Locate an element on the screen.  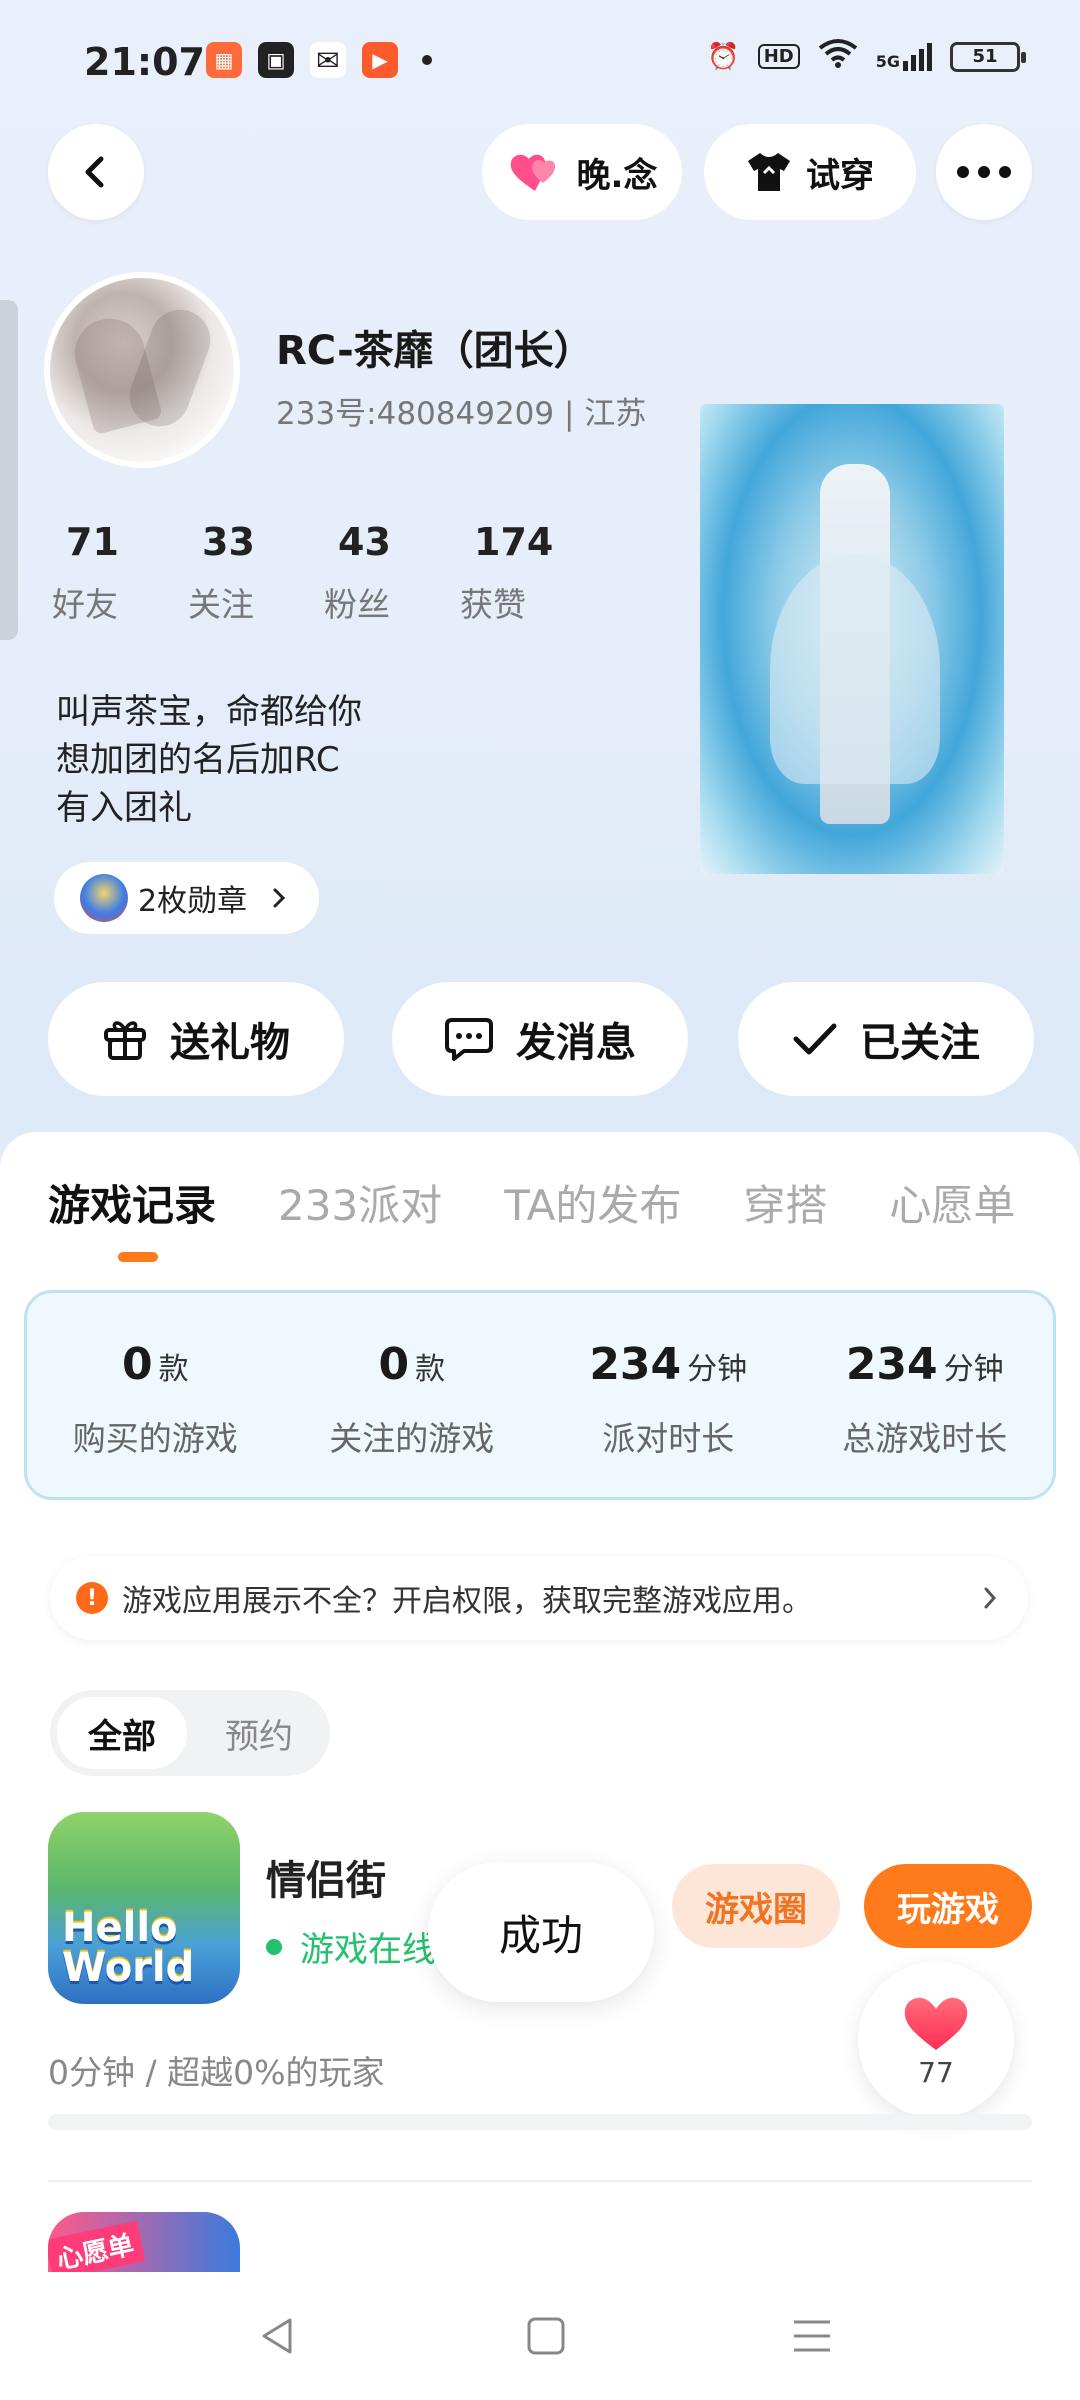
system-nav-bar is located at coordinates (540, 2336).